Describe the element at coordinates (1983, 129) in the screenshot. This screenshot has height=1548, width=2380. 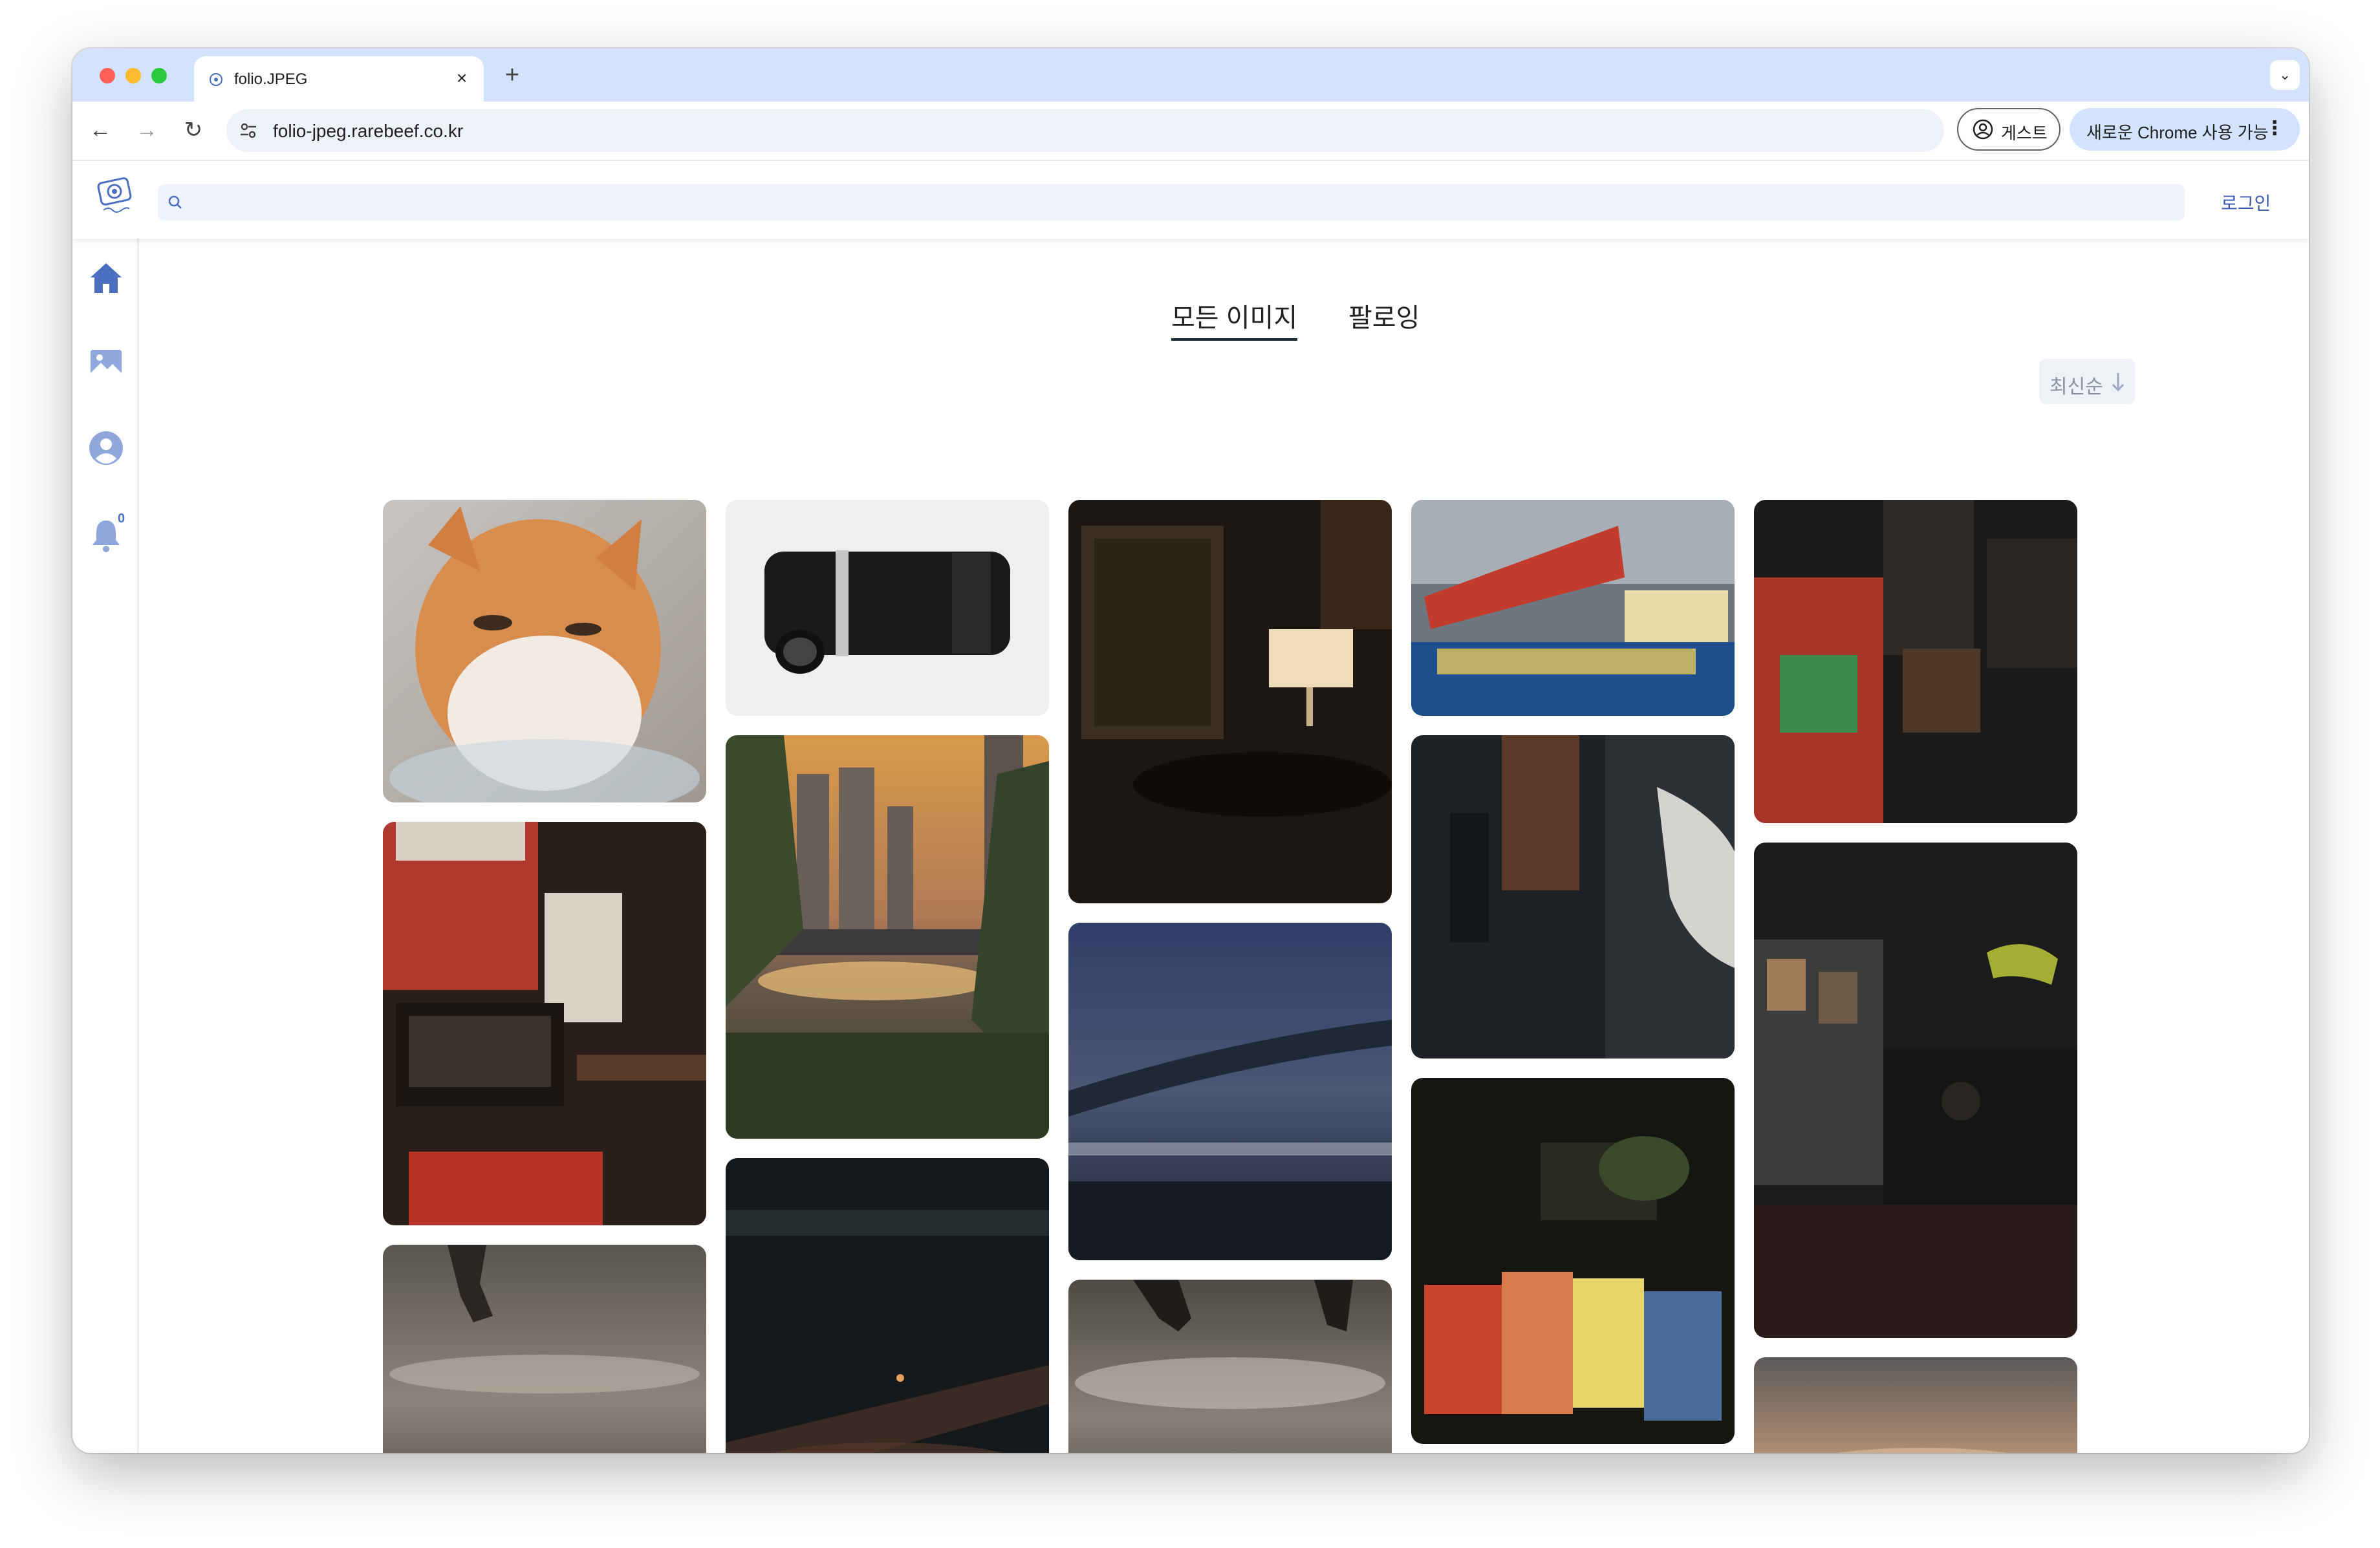
I see `profile-icon` at that location.